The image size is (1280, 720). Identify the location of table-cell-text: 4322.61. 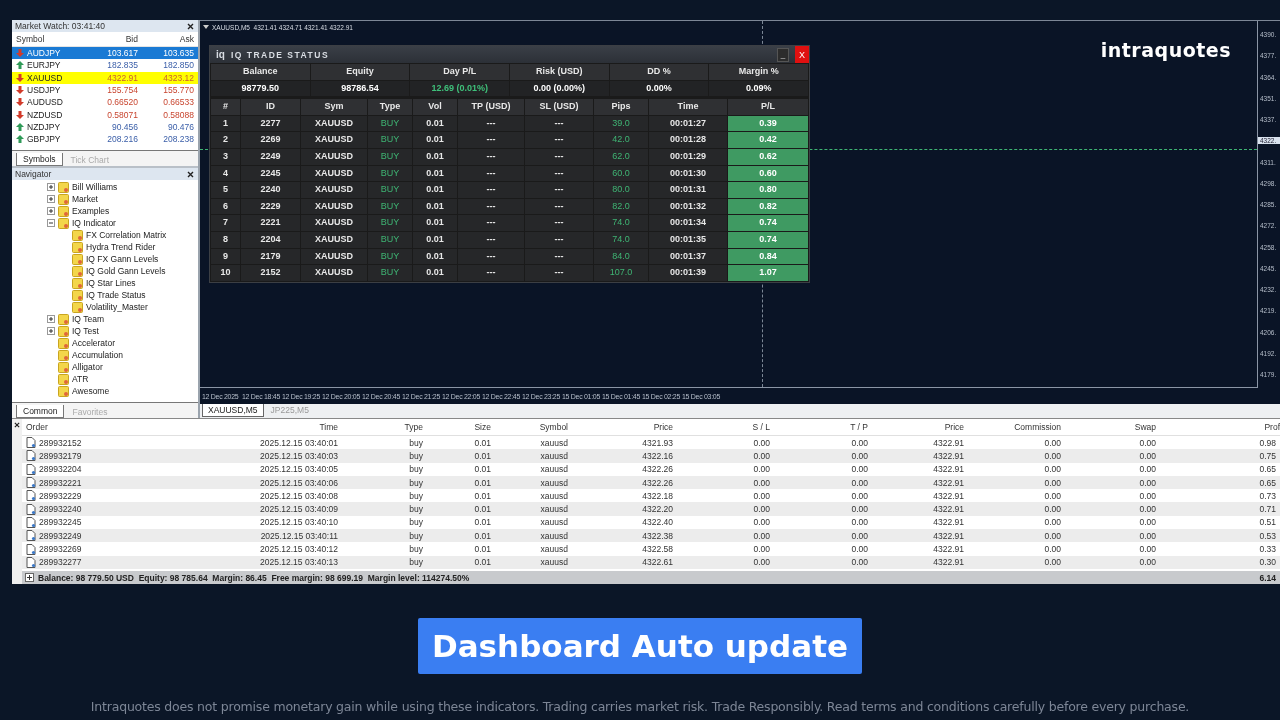
(657, 562).